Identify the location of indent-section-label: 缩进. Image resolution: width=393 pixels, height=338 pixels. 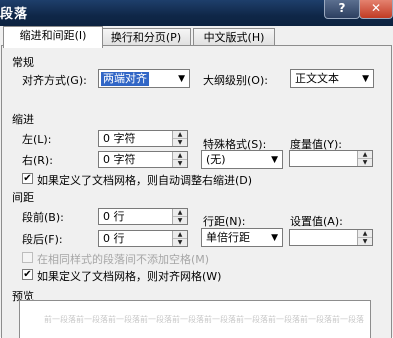
(23, 119).